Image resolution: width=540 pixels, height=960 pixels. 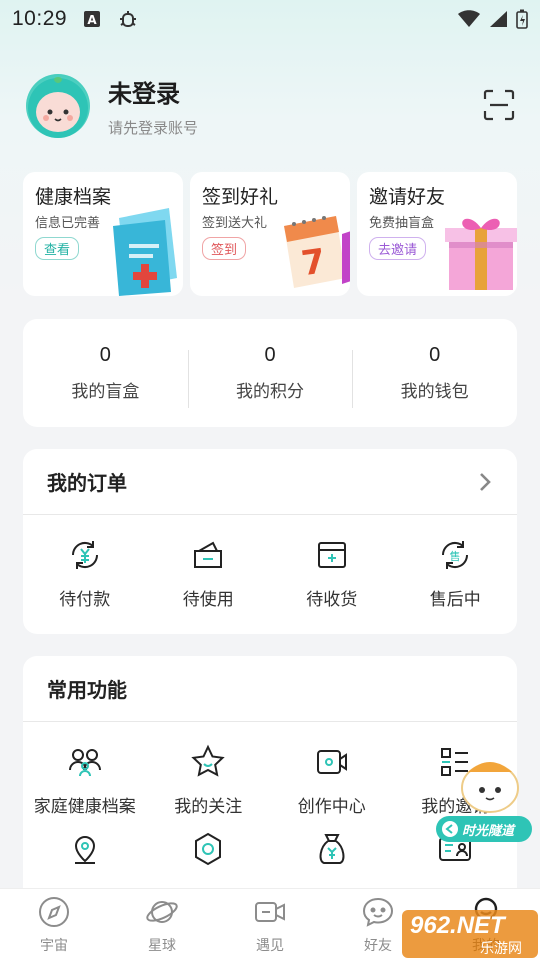 I want to click on promo-tag: 查看, so click(x=57, y=248).